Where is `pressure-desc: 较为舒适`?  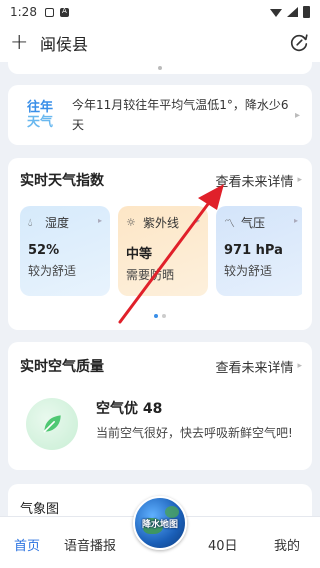
pressure-desc: 较为舒适 is located at coordinates (248, 271).